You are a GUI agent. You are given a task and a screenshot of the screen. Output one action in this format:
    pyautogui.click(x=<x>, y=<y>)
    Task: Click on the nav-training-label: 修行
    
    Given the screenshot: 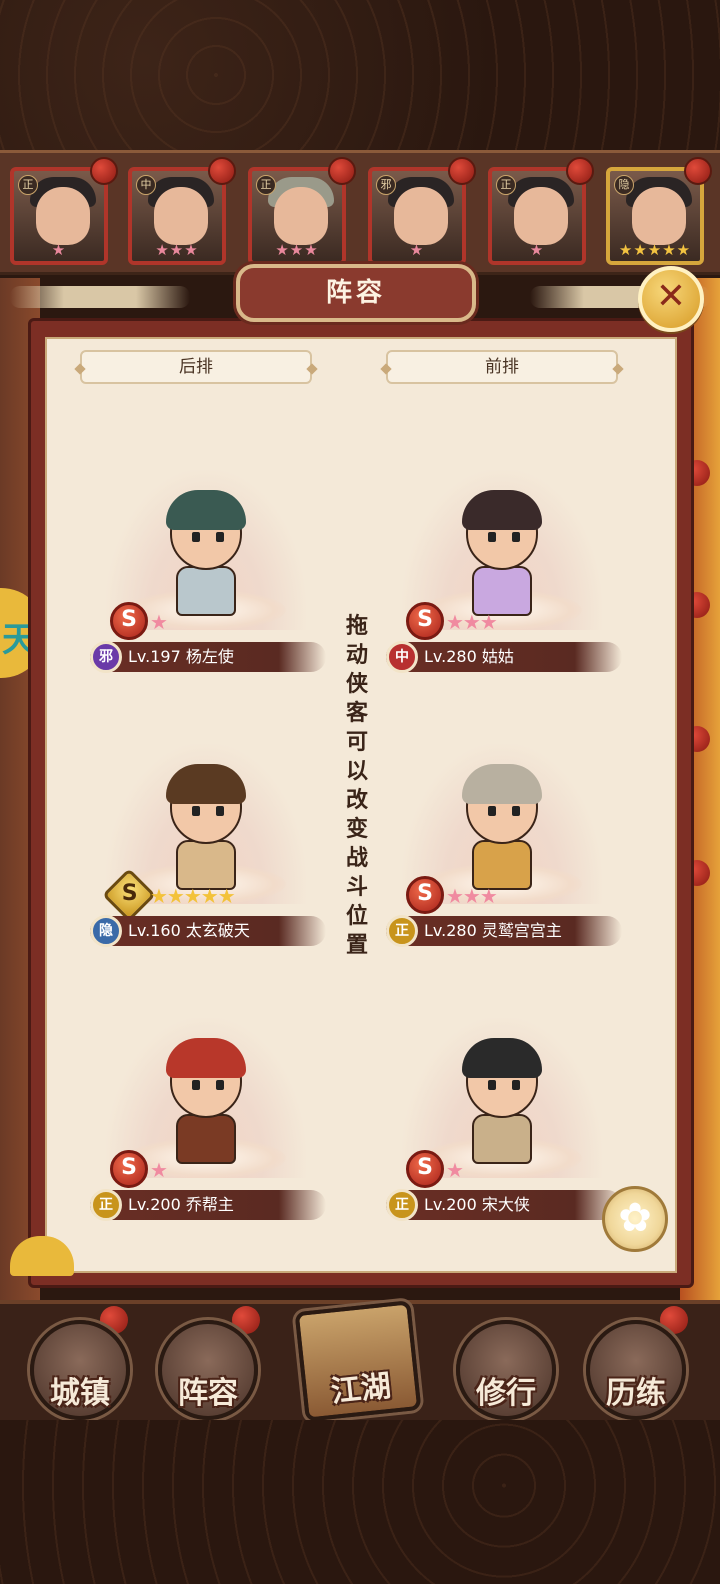 What is the action you would take?
    pyautogui.click(x=506, y=1393)
    